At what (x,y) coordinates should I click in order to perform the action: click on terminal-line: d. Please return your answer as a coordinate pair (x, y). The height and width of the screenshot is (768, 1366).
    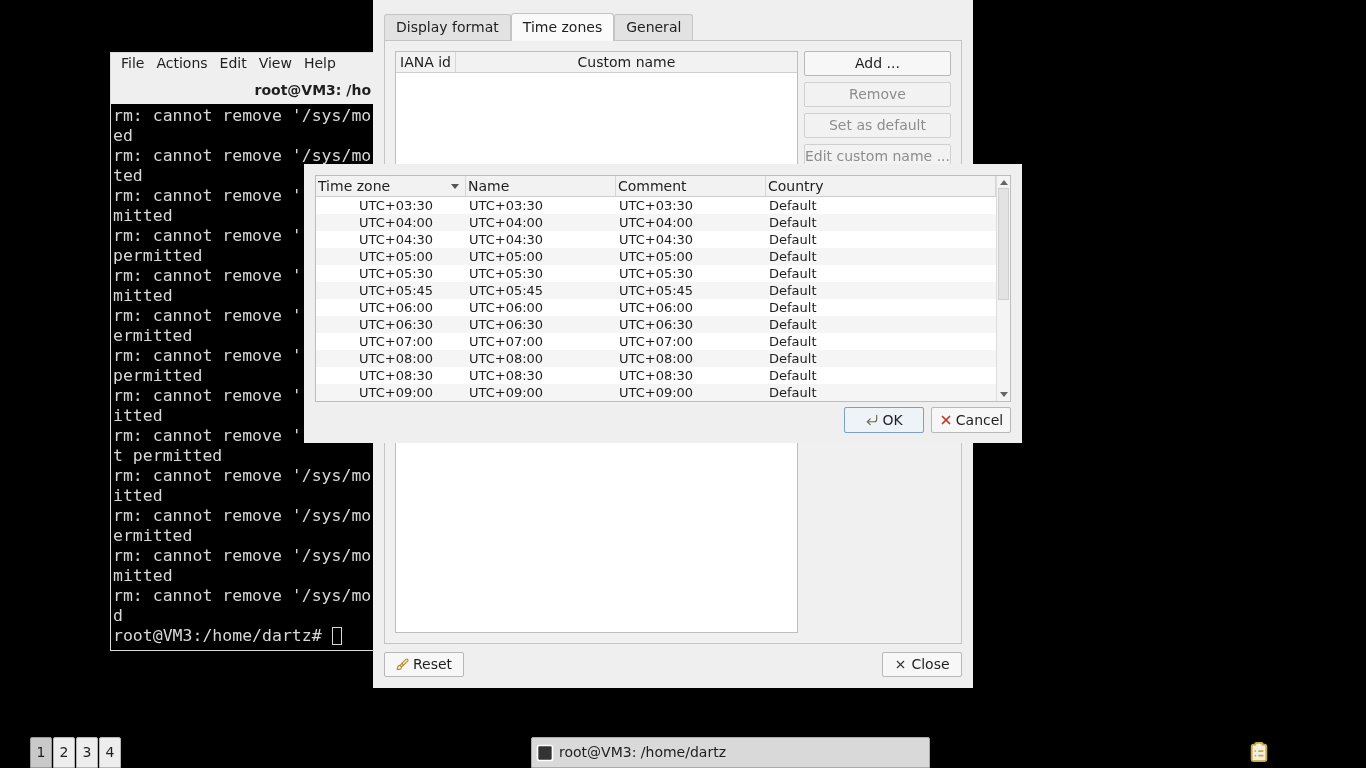
    Looking at the image, I should click on (118, 616).